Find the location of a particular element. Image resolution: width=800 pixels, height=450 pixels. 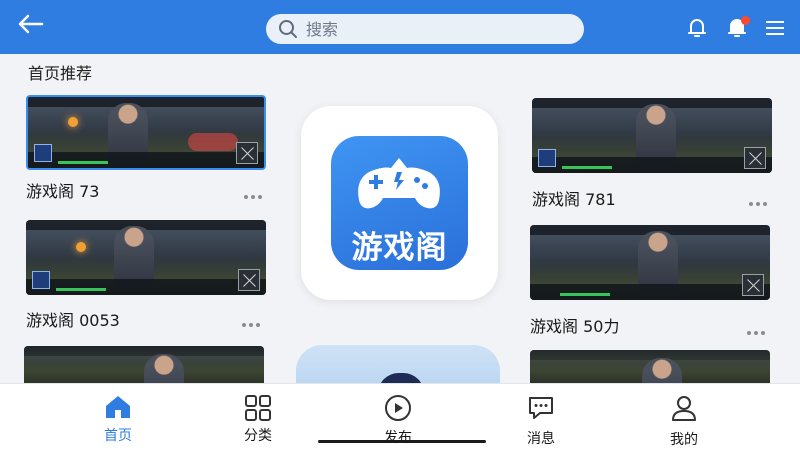

home-indicator is located at coordinates (402, 441).